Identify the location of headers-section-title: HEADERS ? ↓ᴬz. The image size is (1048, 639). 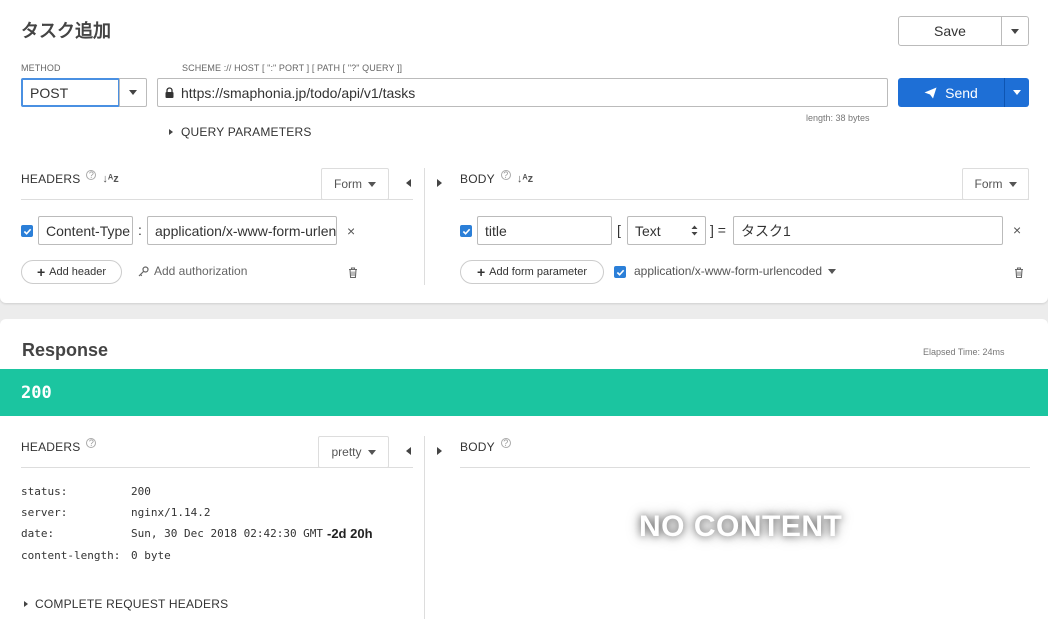
(70, 178).